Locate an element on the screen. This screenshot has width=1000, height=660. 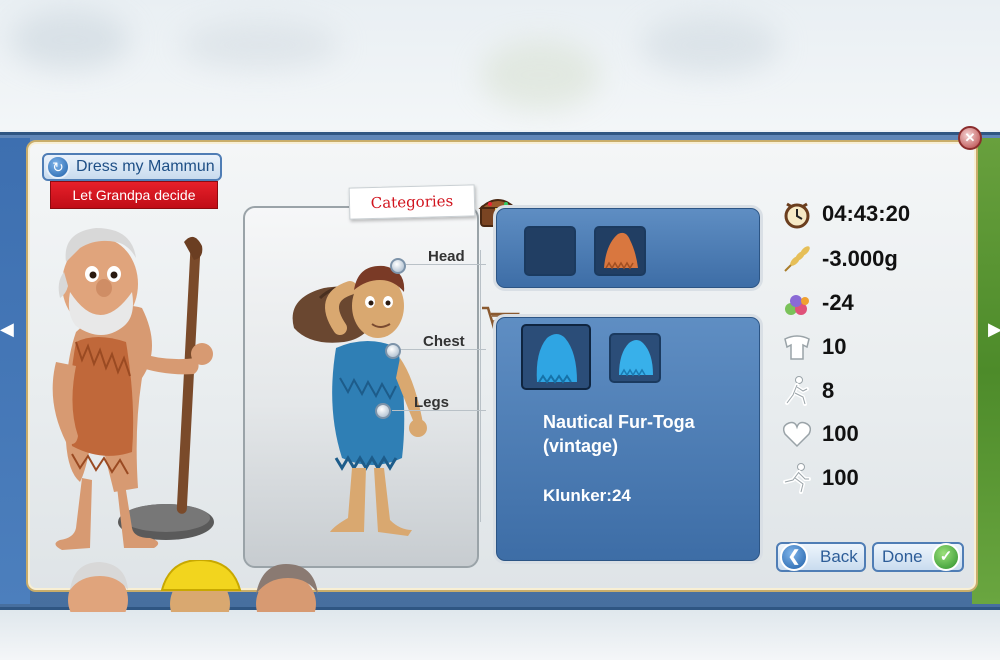
back-button: ❮ Back is located at coordinates (821, 557).